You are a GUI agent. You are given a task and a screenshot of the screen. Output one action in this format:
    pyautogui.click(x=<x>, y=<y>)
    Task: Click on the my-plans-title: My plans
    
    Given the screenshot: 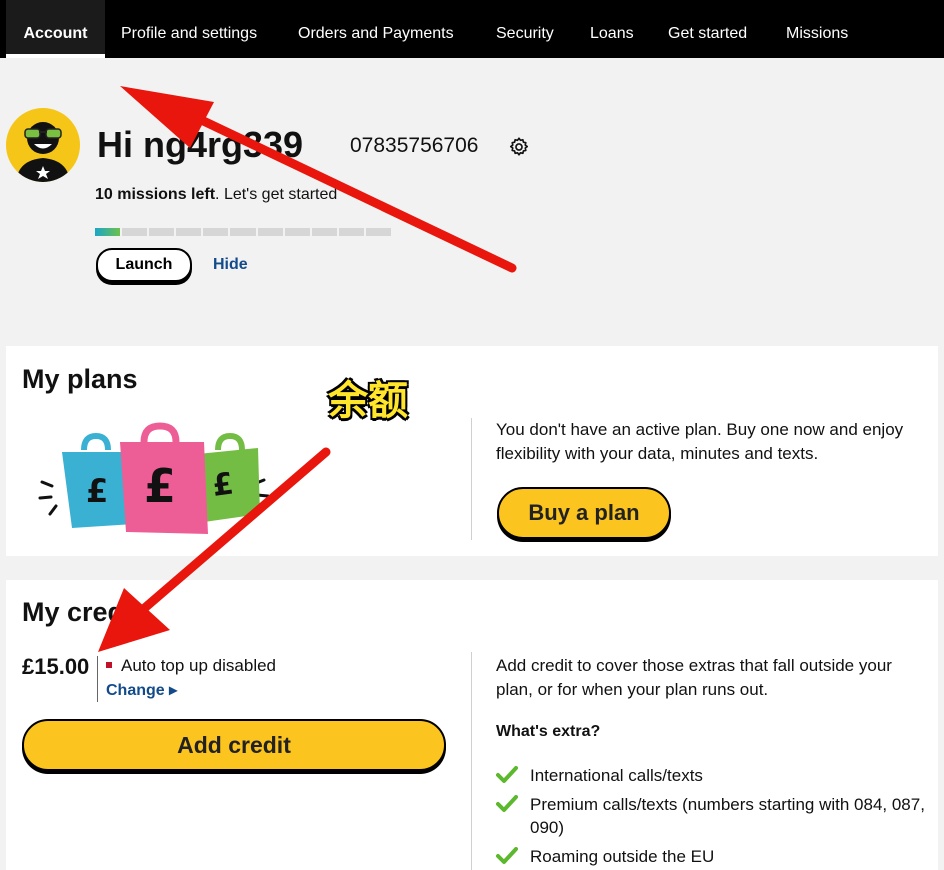 What is the action you would take?
    pyautogui.click(x=80, y=379)
    